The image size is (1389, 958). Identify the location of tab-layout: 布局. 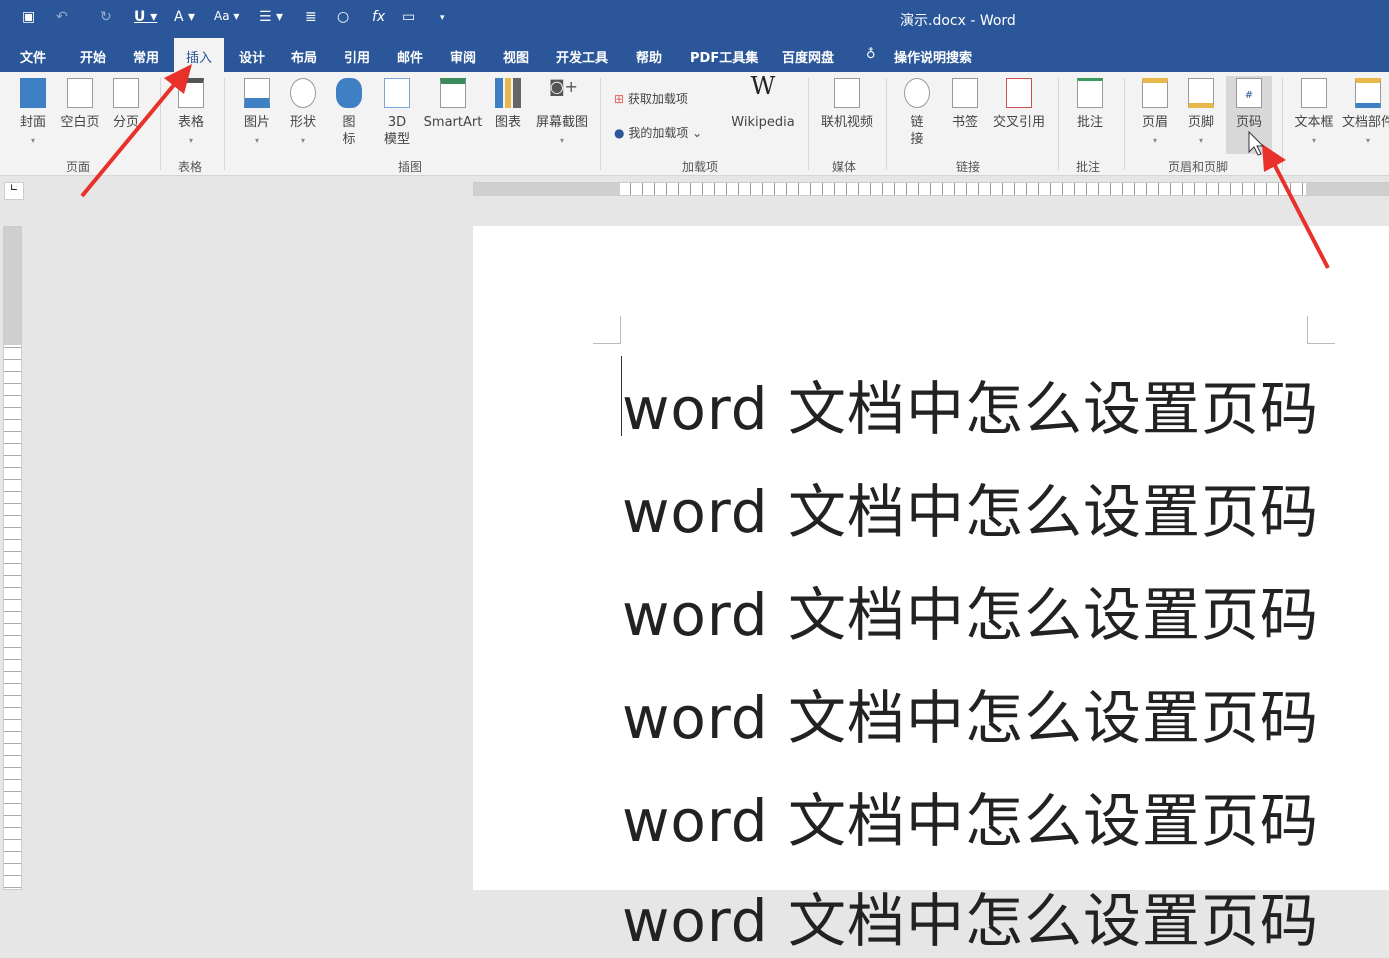
(304, 56).